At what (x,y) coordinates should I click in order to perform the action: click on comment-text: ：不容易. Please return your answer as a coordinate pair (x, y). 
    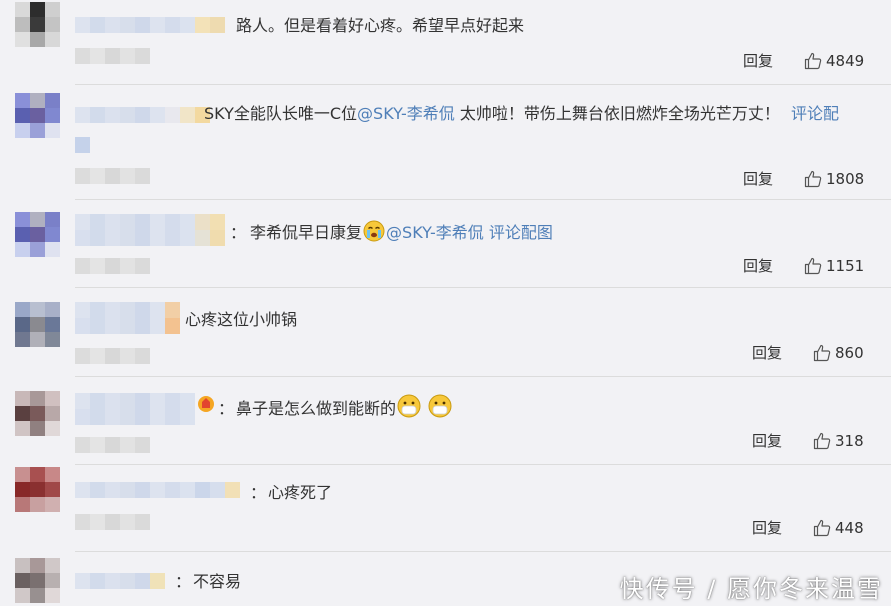
    Looking at the image, I should click on (208, 582).